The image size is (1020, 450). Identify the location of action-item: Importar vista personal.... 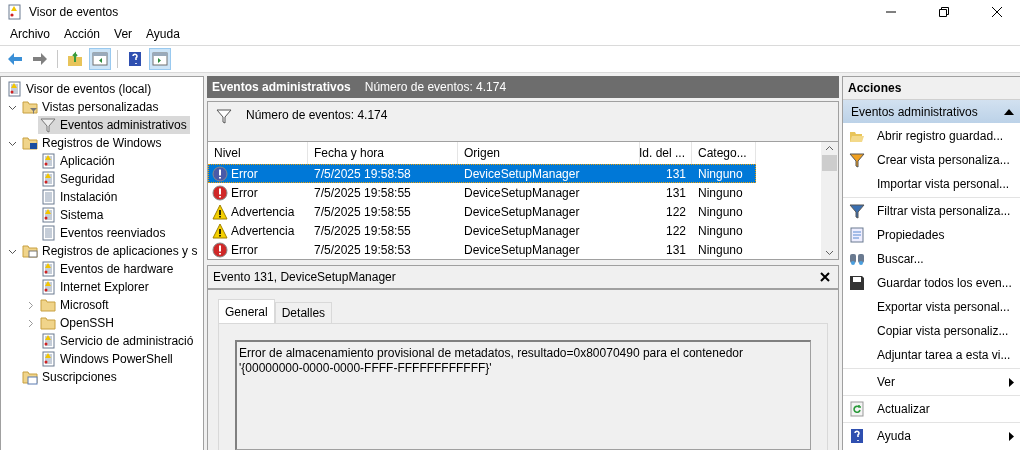
(931, 184).